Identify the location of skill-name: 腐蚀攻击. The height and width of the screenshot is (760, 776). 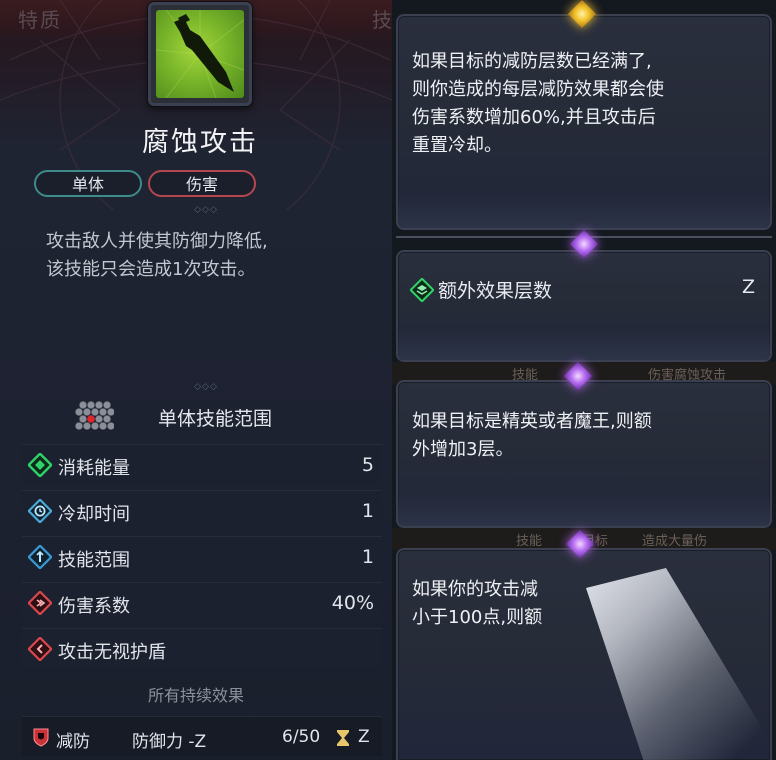
(200, 142).